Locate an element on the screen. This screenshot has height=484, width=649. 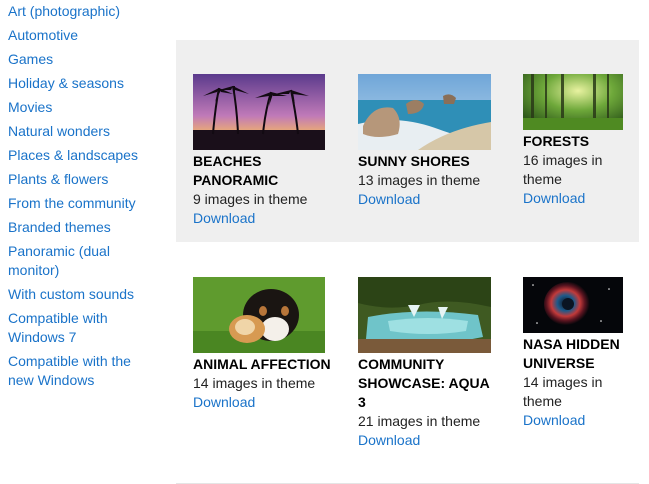
sidebar-item-panoramic: Panoramic (dual monitor) is located at coordinates (83, 261).